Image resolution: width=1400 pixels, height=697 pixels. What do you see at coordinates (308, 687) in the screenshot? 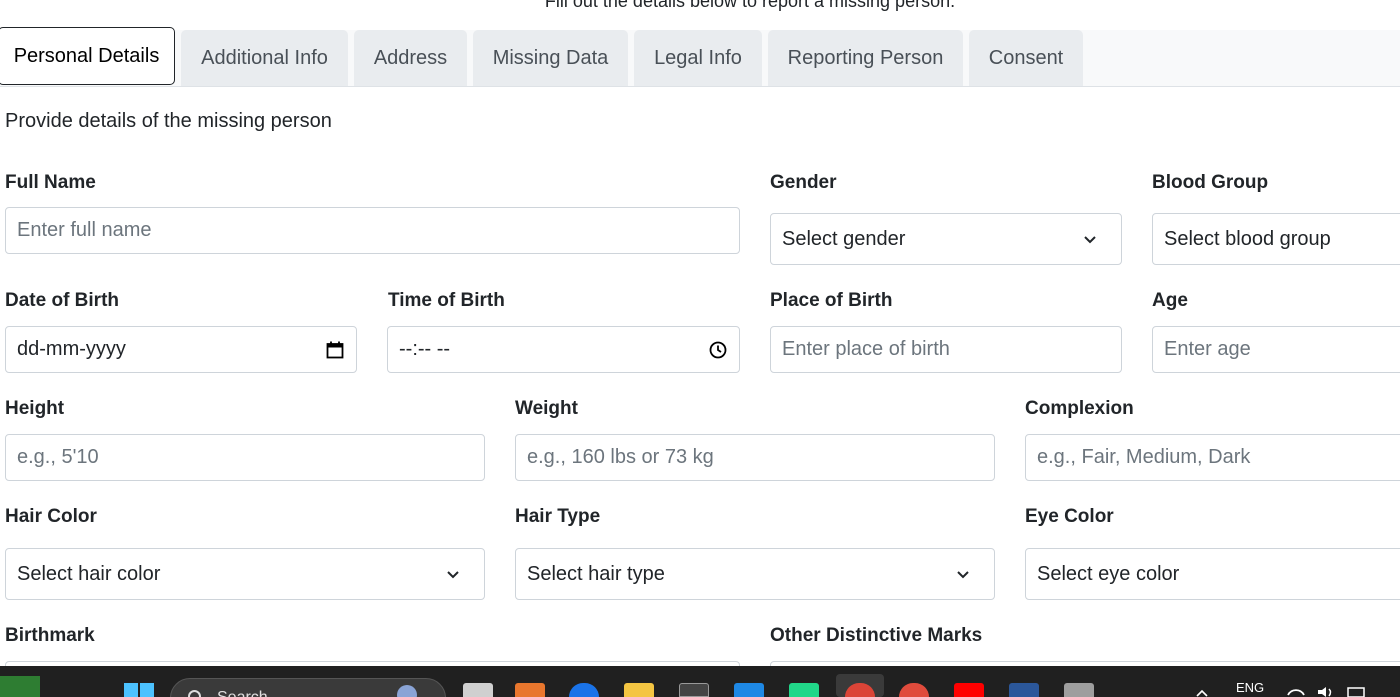
I see `taskbar-search: Search` at bounding box center [308, 687].